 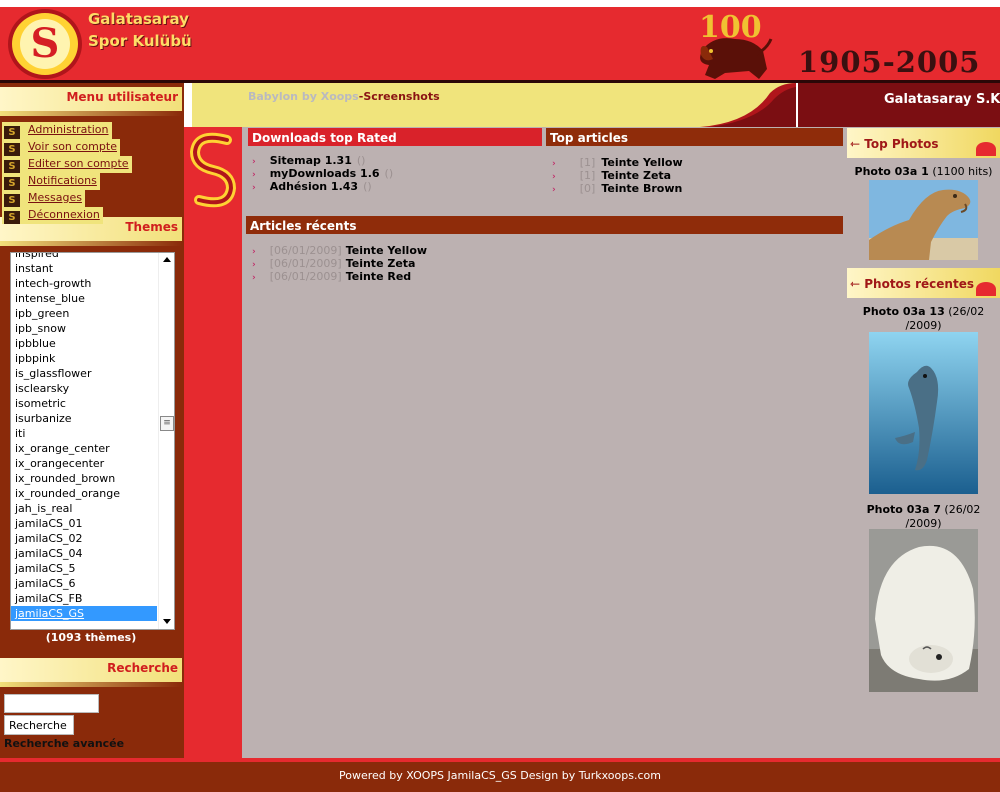 I want to click on recent-photos-block-header: ⇽ Photos récentes, so click(x=923, y=283).